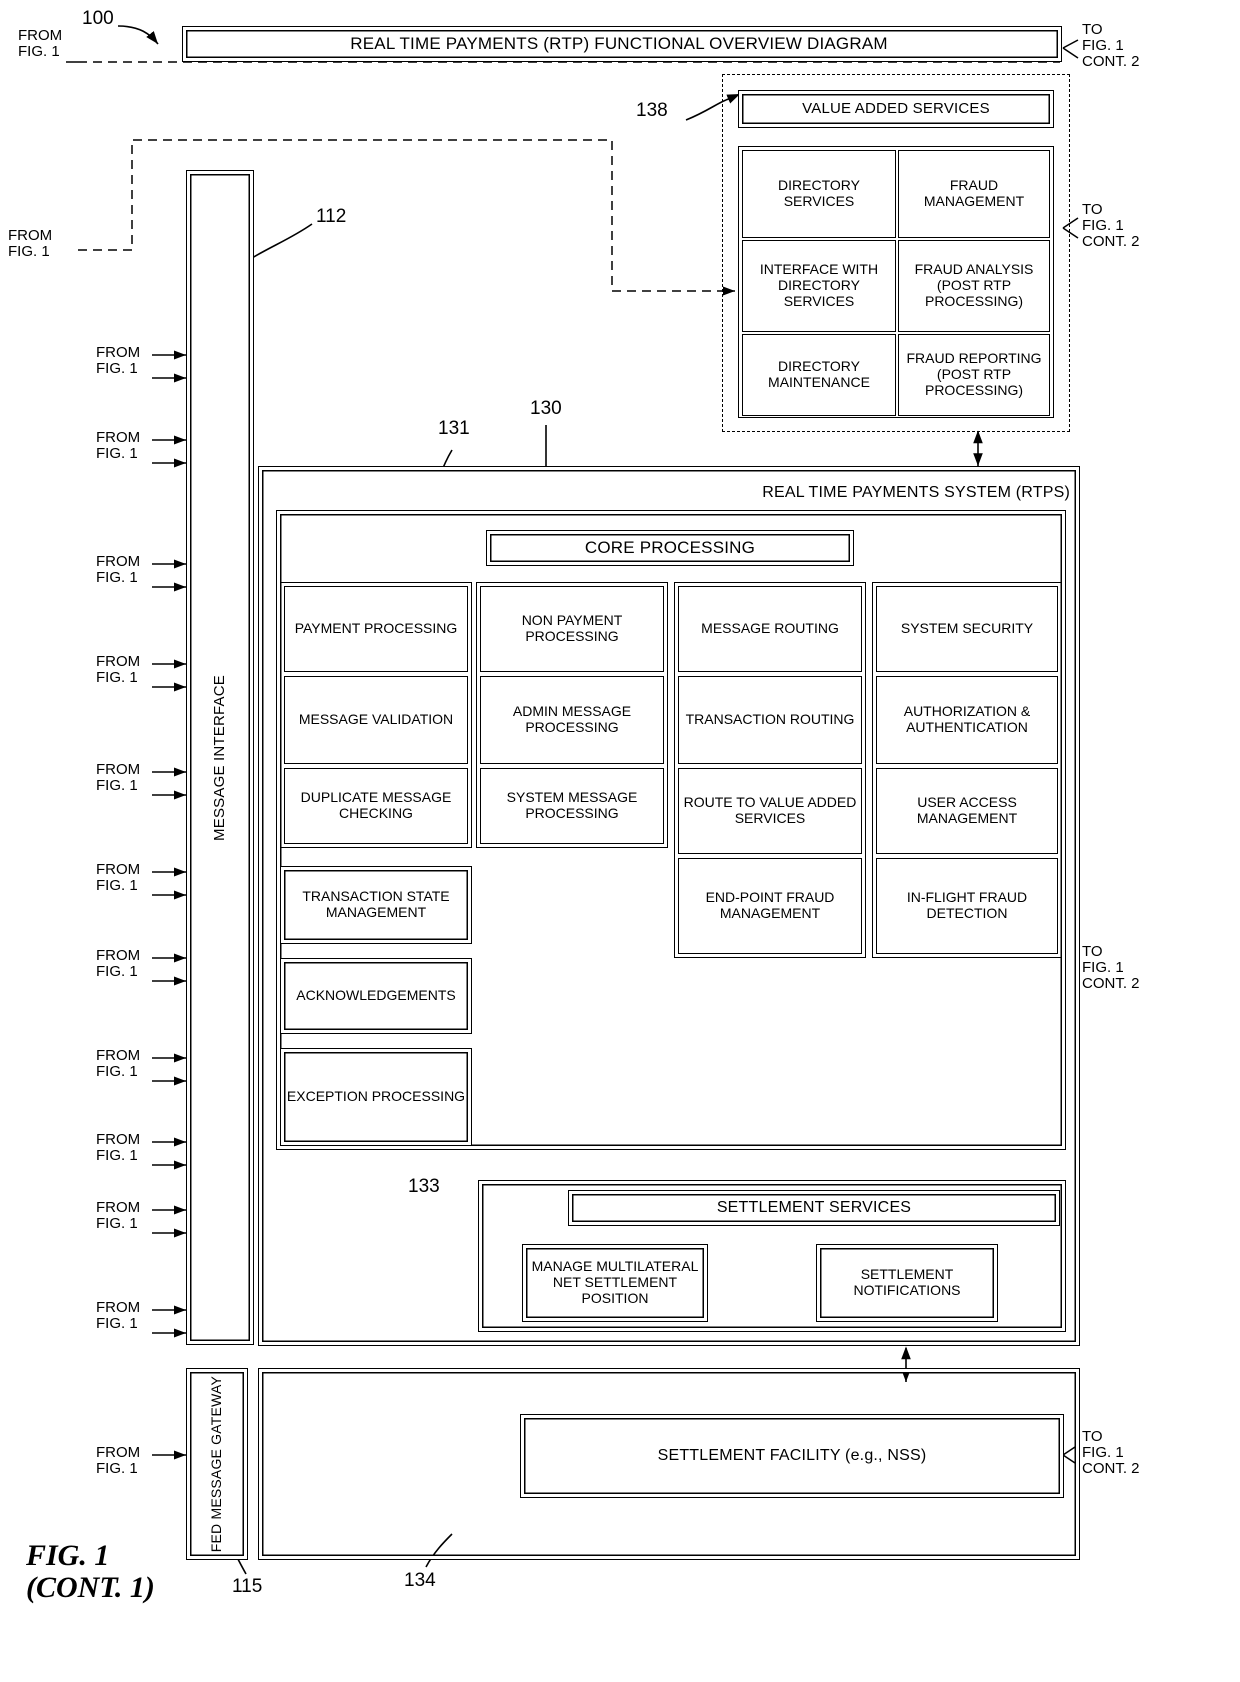 The height and width of the screenshot is (1682, 1240). What do you see at coordinates (770, 906) in the screenshot?
I see `core-item-end-point-fraud-management: END-POINT FRAUD MANAGEMENT` at bounding box center [770, 906].